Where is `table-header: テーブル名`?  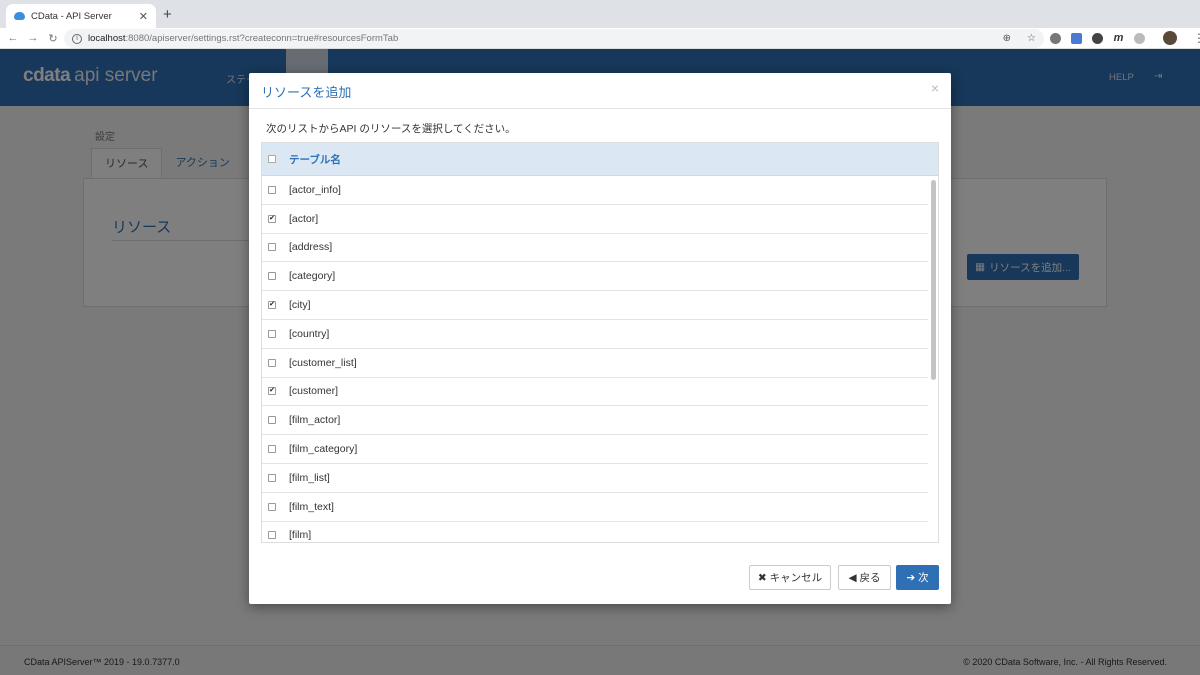
table-header: テーブル名 is located at coordinates (600, 159).